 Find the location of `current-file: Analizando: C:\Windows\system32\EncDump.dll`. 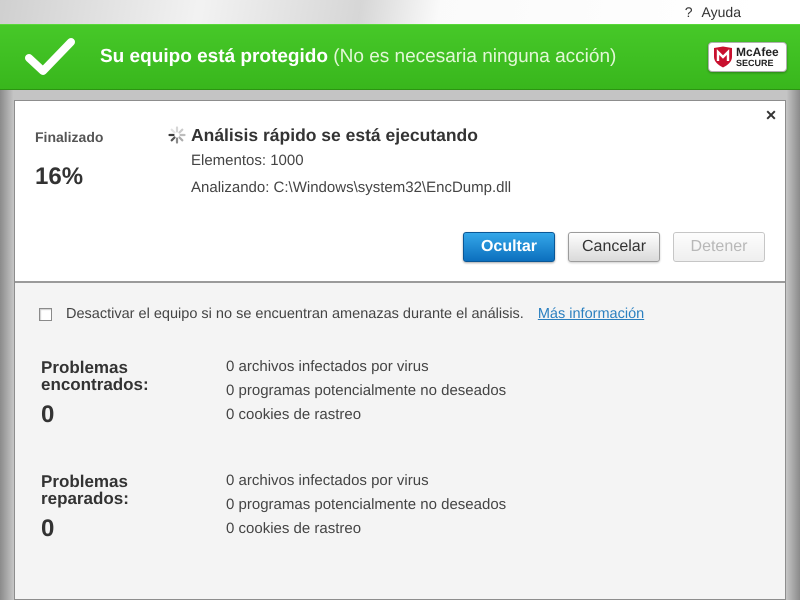

current-file: Analizando: C:\Windows\system32\EncDump.dll is located at coordinates (351, 188).